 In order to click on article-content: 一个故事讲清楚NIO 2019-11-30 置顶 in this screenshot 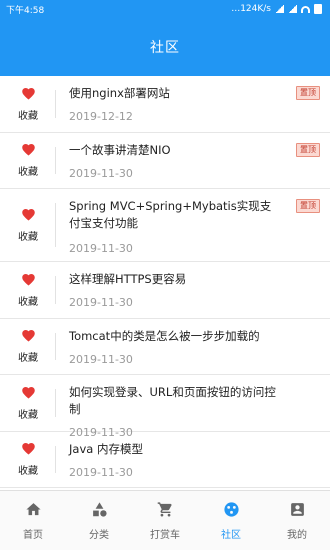, I will do `click(193, 161)`.